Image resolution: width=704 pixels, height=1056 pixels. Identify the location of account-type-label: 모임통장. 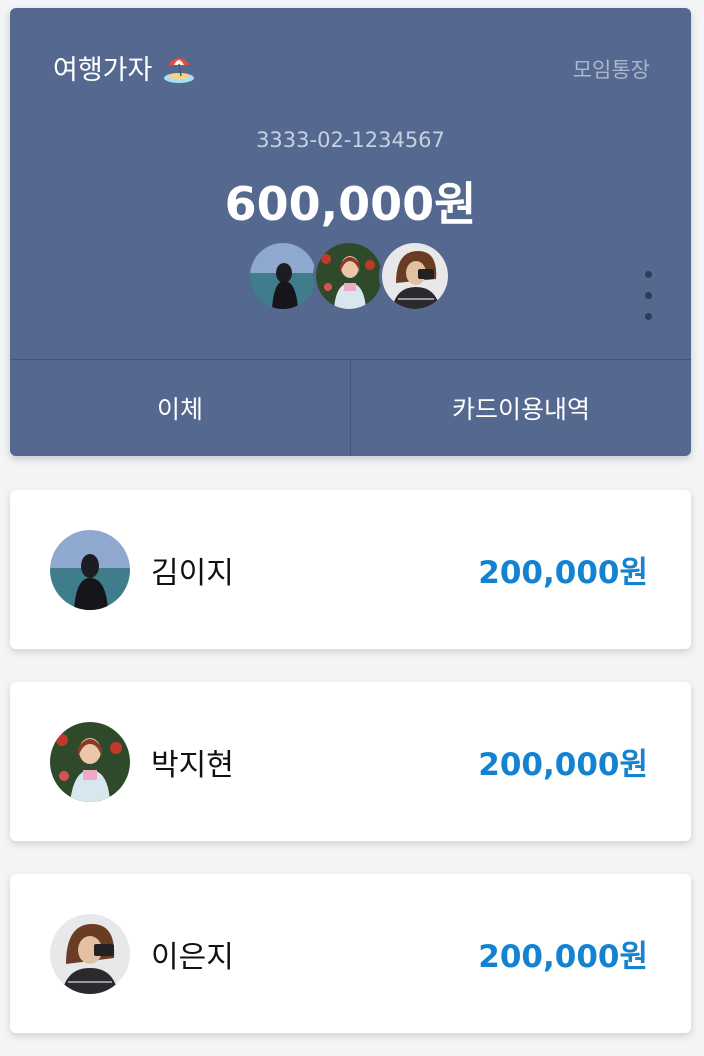
(611, 70).